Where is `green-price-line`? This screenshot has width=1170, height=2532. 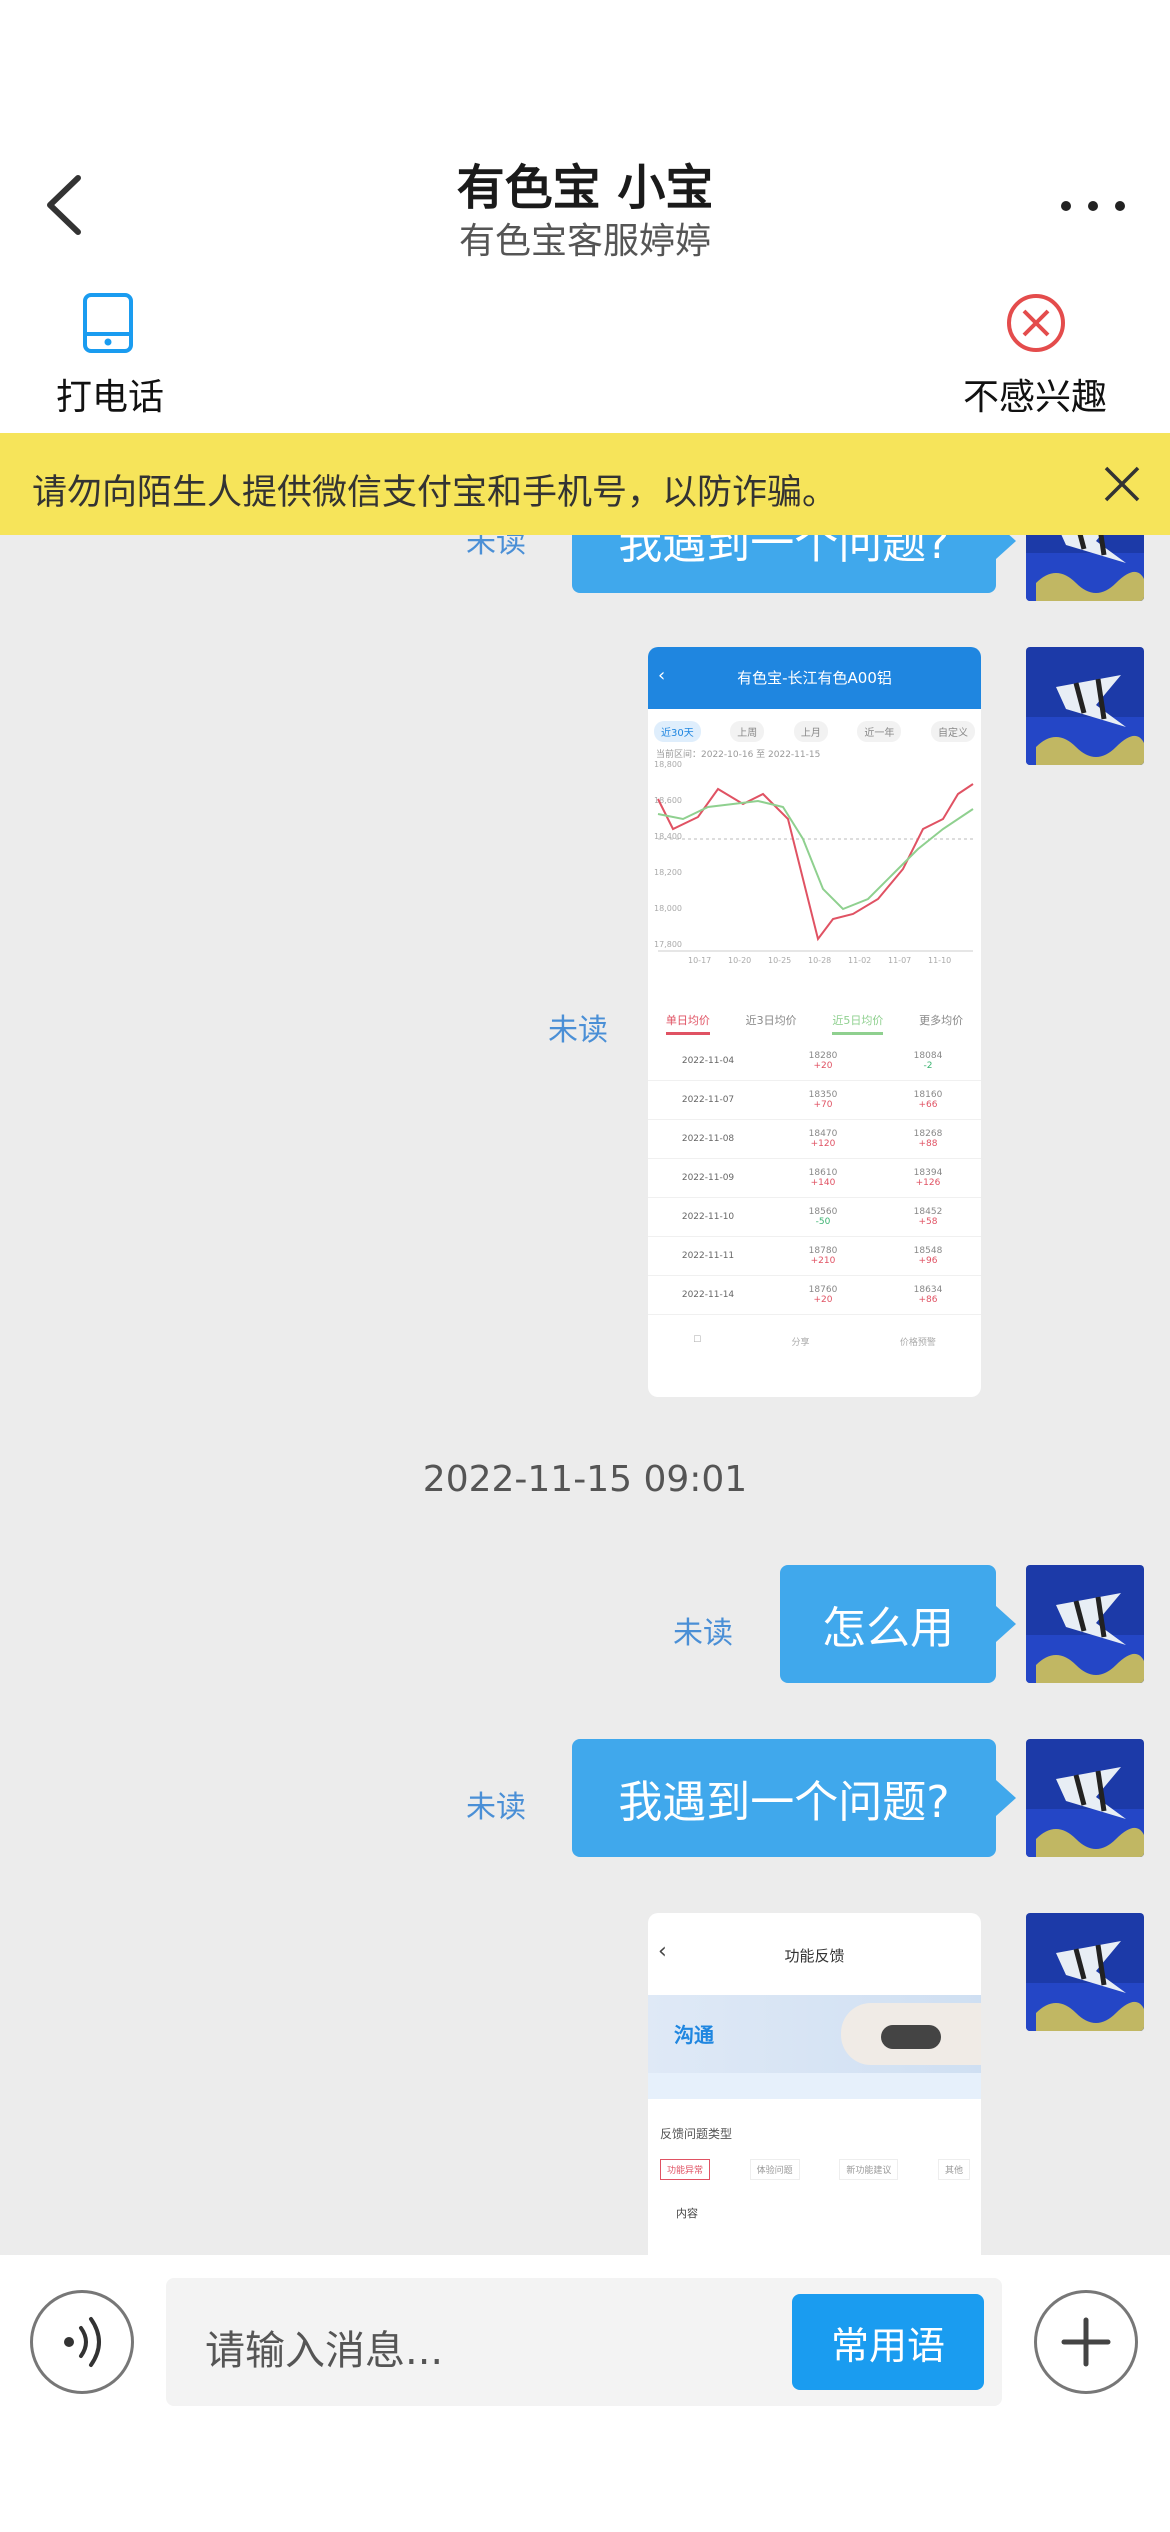 green-price-line is located at coordinates (815, 855).